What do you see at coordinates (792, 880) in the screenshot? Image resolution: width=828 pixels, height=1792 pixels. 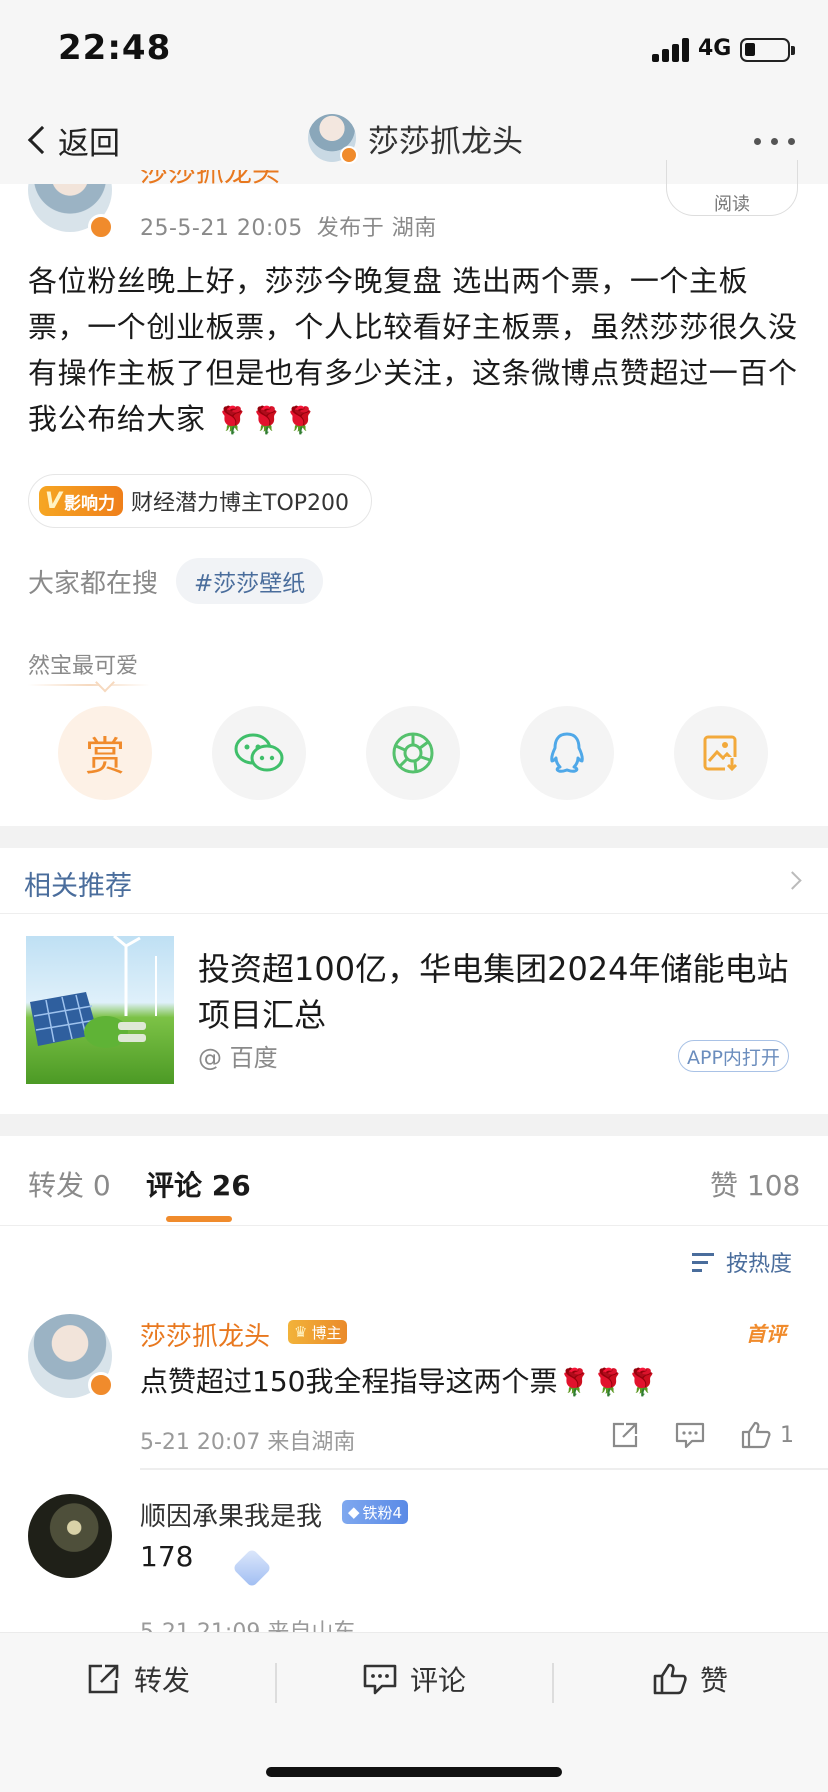 I see `chevron-right-icon` at bounding box center [792, 880].